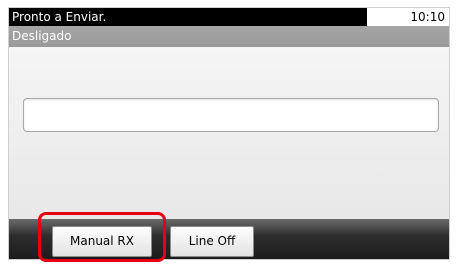 This screenshot has height=266, width=457. Describe the element at coordinates (231, 115) in the screenshot. I see `number-input-field` at that location.